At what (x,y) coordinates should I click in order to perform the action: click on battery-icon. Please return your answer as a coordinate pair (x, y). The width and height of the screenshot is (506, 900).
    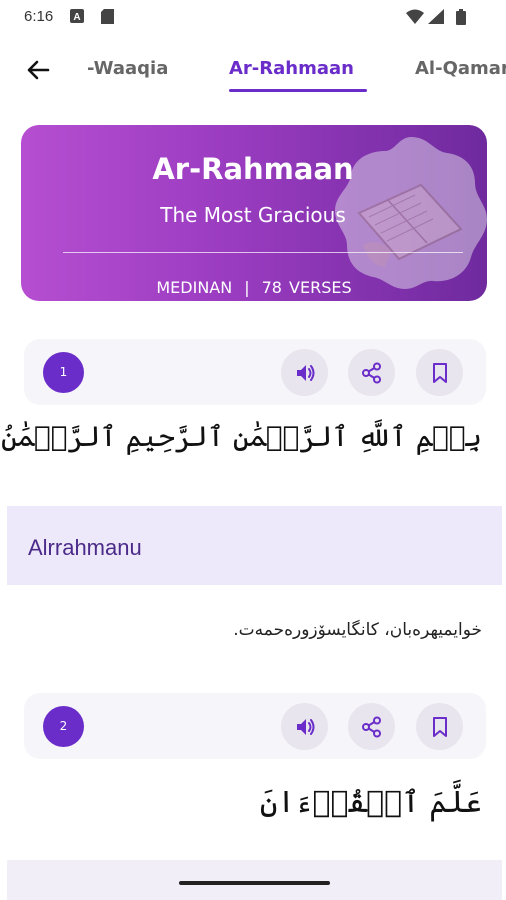
    Looking at the image, I should click on (461, 17).